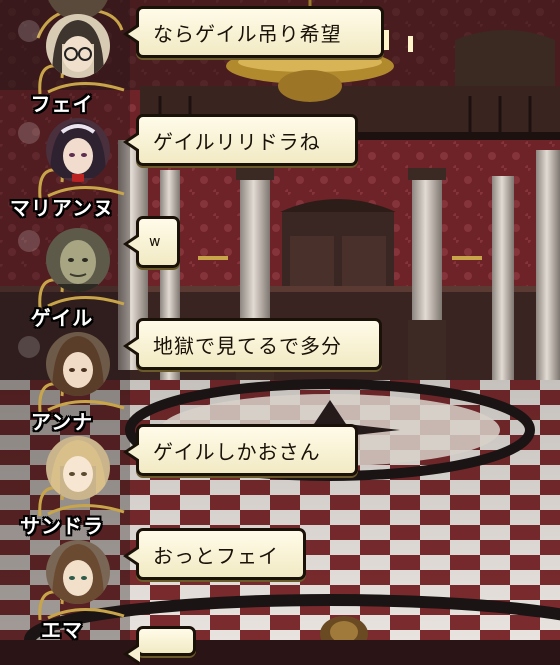 The height and width of the screenshot is (665, 560). I want to click on sandra-portrait-icon, so click(78, 468).